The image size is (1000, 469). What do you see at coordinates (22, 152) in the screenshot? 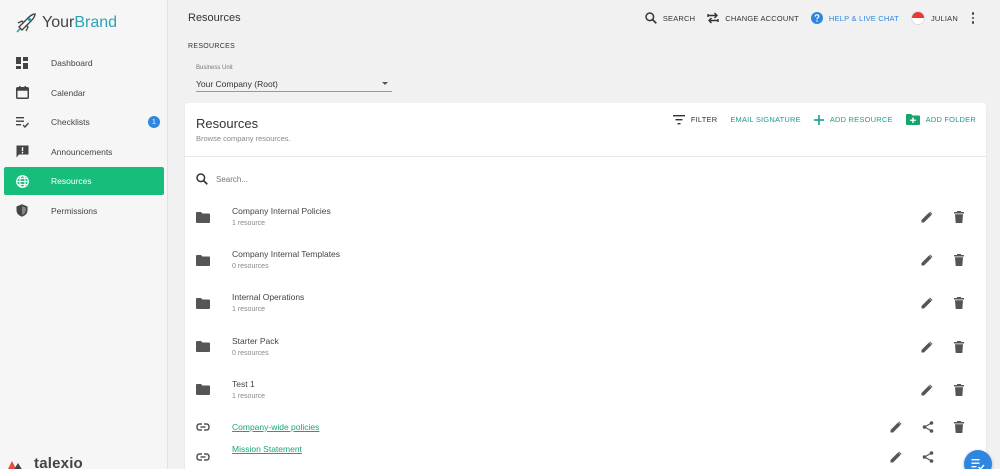
I see `announcement-icon` at bounding box center [22, 152].